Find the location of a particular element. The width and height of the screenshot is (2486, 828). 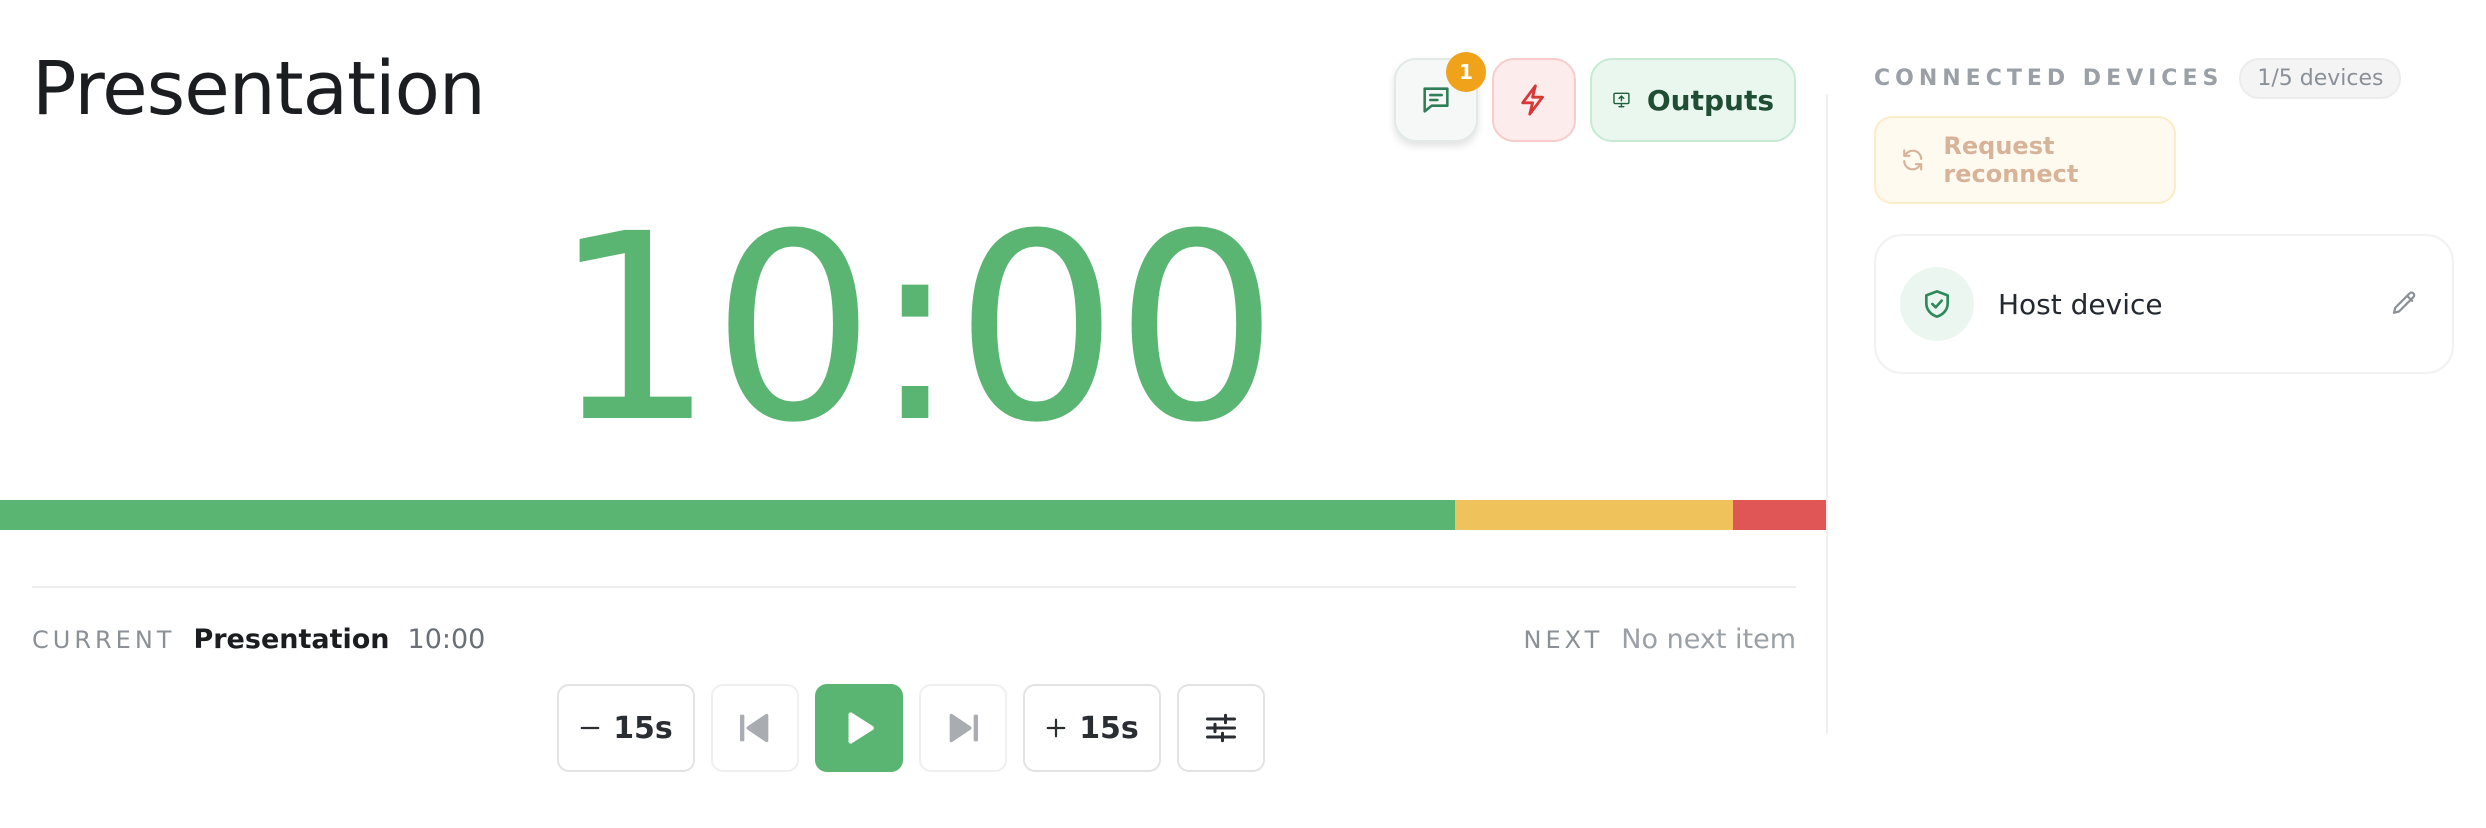

skip-forward-icon is located at coordinates (963, 728).